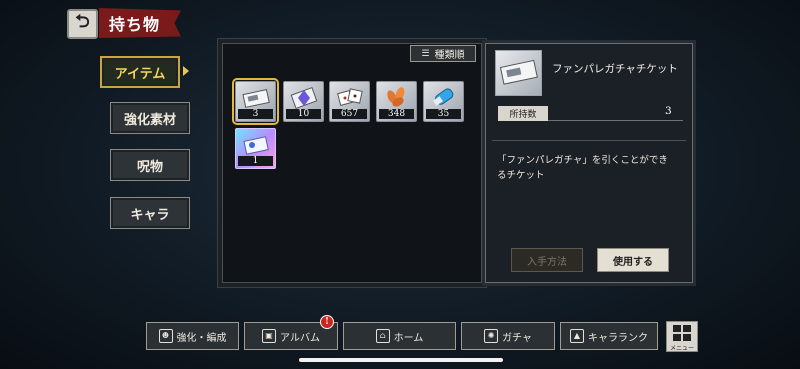  What do you see at coordinates (682, 333) in the screenshot?
I see `menu-grid-icon` at bounding box center [682, 333].